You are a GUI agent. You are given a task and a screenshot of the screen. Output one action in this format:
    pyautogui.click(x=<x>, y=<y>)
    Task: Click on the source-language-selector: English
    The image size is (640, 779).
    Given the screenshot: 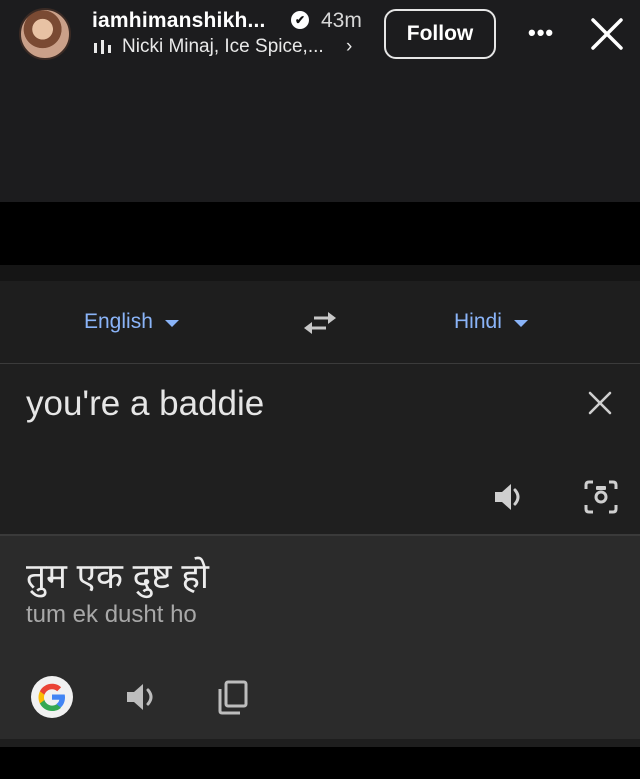 What is the action you would take?
    pyautogui.click(x=131, y=322)
    